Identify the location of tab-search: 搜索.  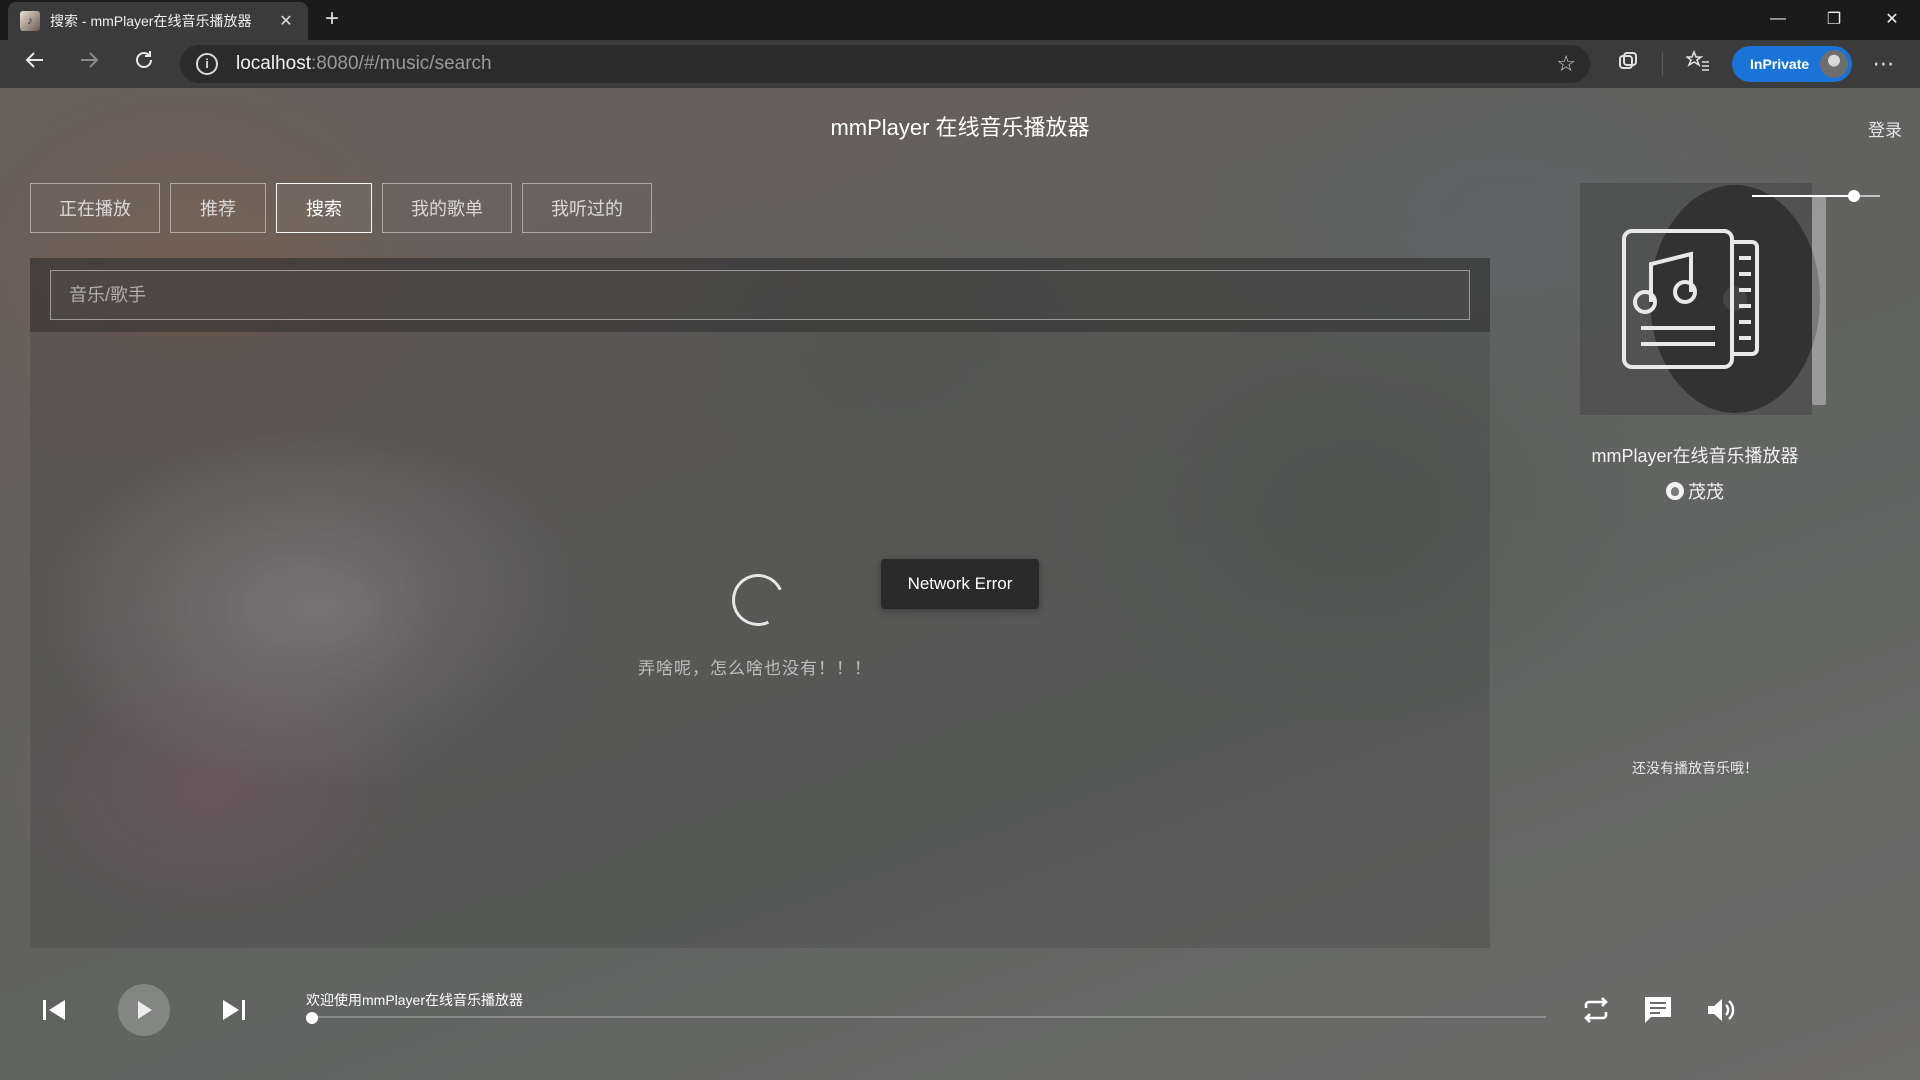
(324, 208).